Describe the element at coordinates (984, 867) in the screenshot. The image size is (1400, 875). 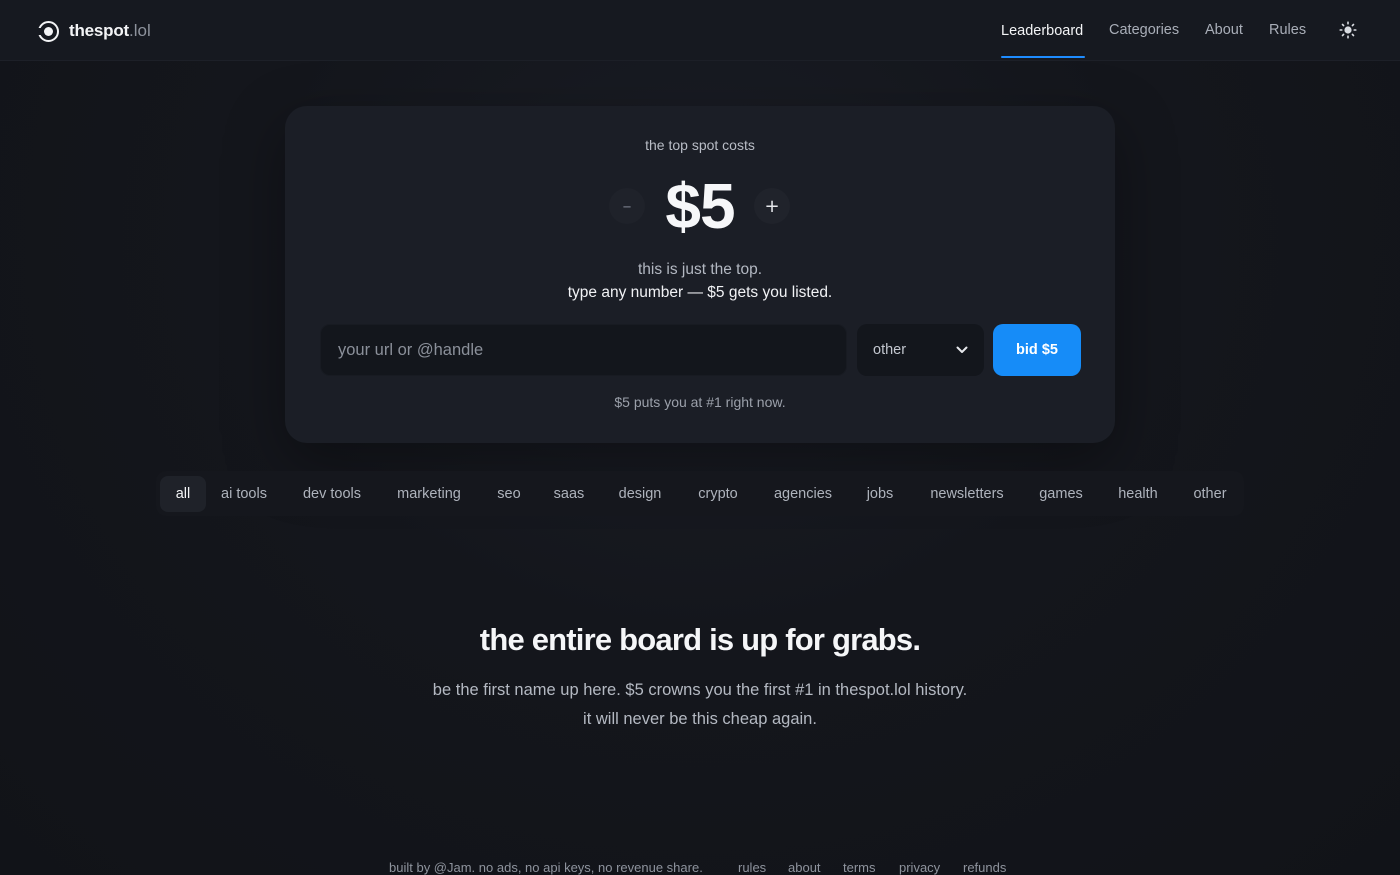
I see `footer-link-refunds: refunds` at that location.